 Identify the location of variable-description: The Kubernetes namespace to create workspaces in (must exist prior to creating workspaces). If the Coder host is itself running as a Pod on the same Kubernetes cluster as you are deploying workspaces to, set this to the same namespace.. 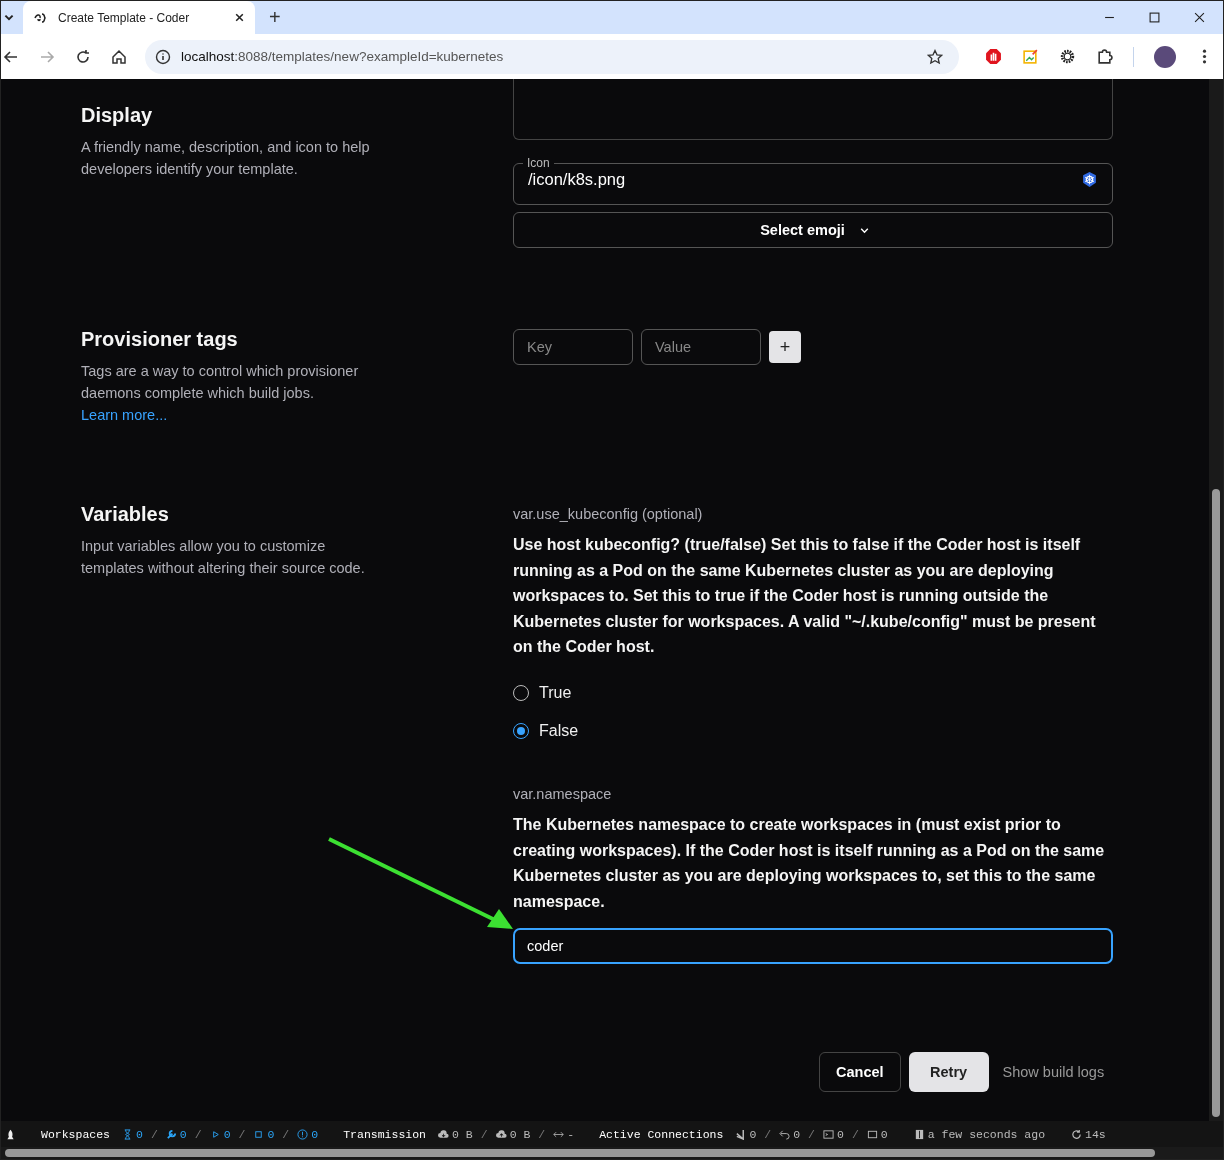
(809, 863).